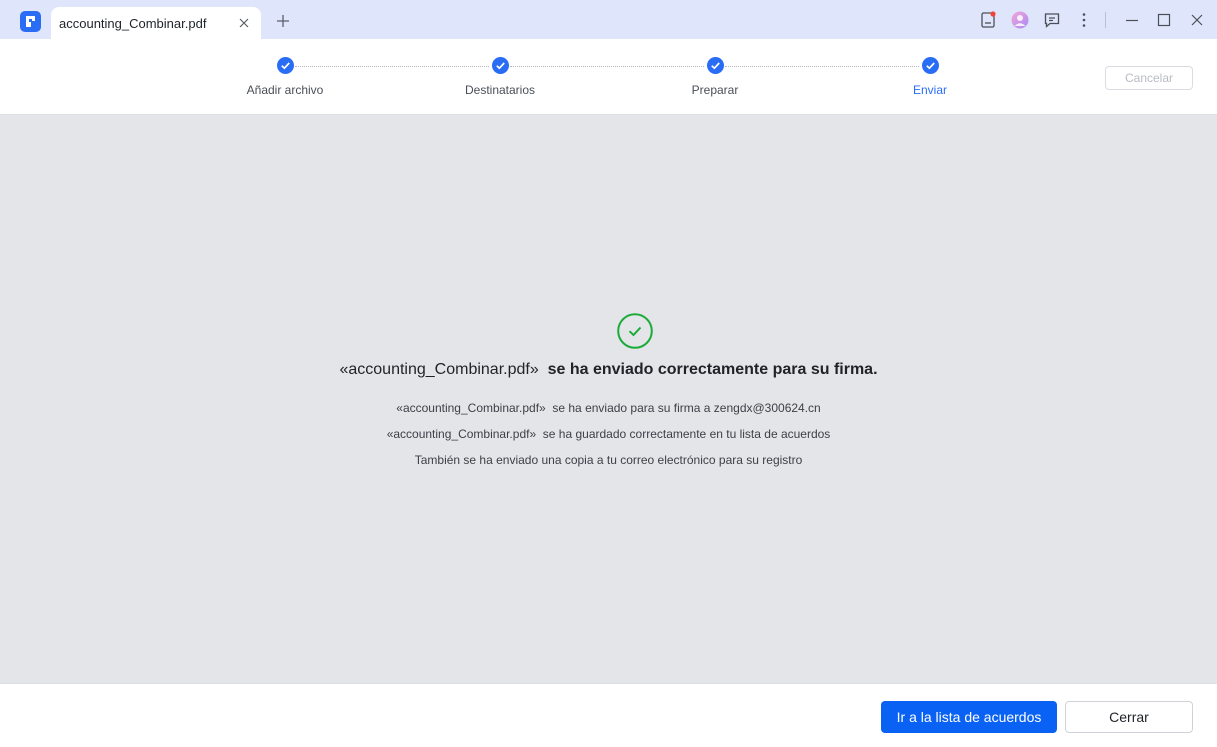 Image resolution: width=1217 pixels, height=747 pixels. I want to click on titlebar-divider, so click(1105, 20).